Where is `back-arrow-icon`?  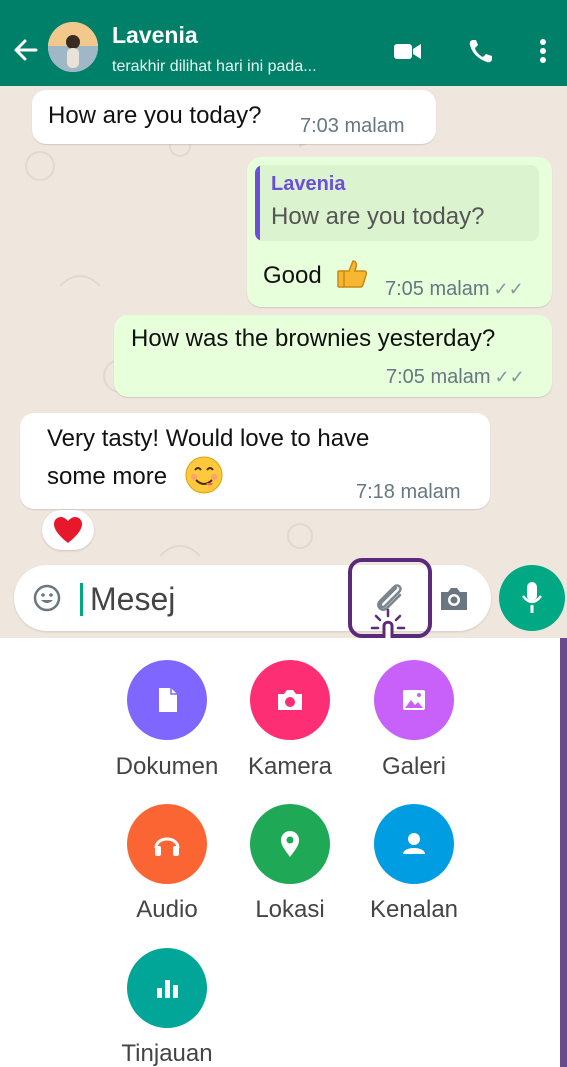 back-arrow-icon is located at coordinates (26, 50).